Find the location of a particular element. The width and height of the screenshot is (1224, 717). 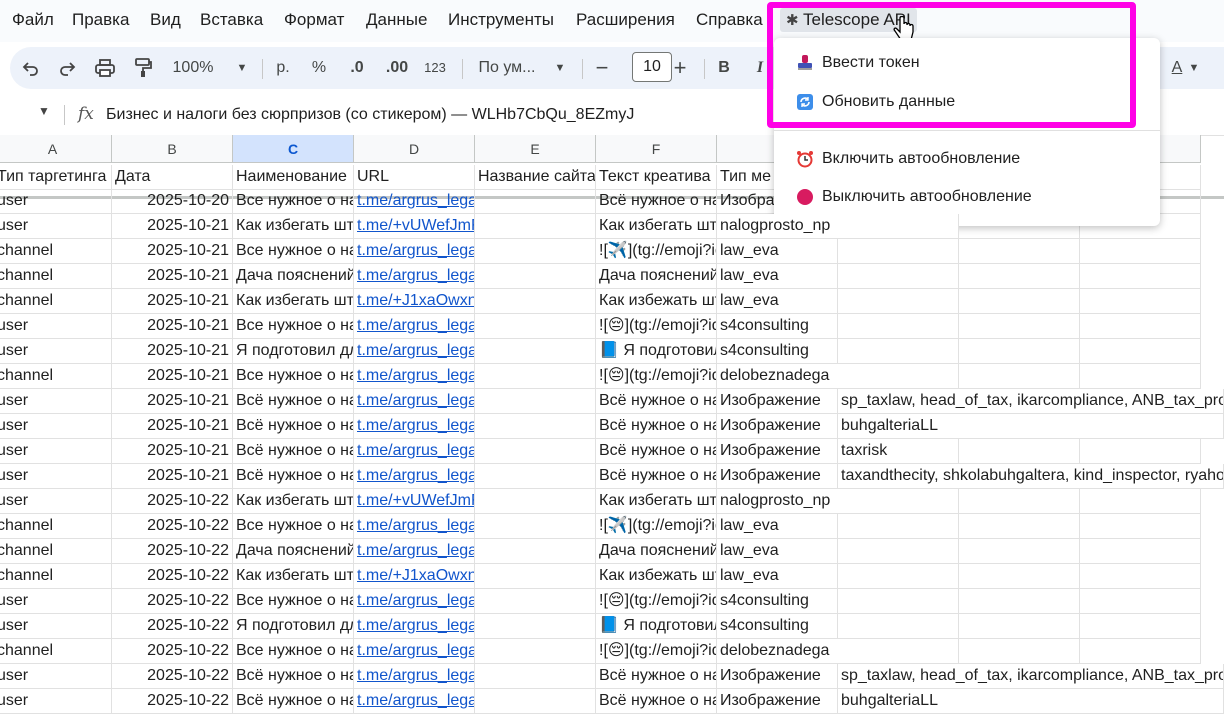

table-cell: Как избегать штрафов, Как отве is located at coordinates (656, 226).